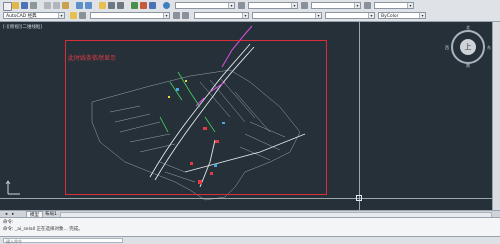 The height and width of the screenshot is (244, 500). I want to click on pickbox-cursor, so click(359, 198).